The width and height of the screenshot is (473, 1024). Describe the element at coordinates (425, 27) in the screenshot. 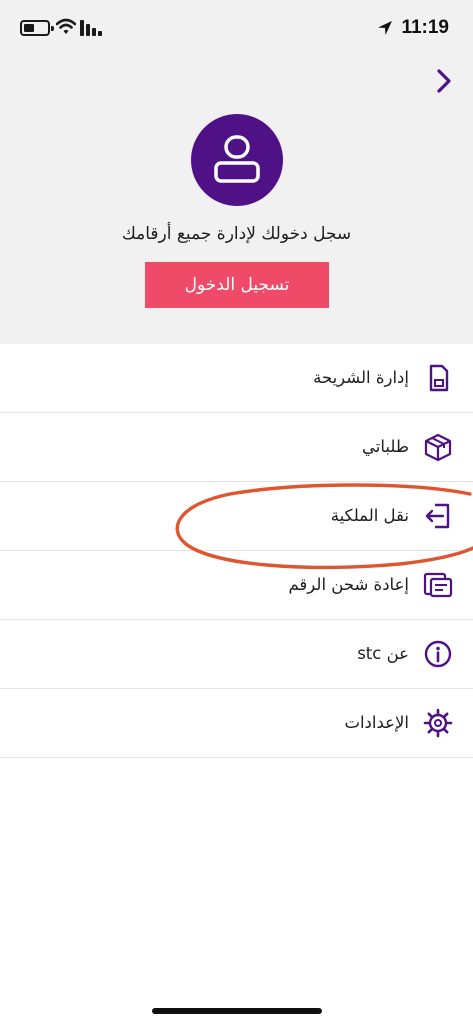

I see `status-time: 11:19` at that location.